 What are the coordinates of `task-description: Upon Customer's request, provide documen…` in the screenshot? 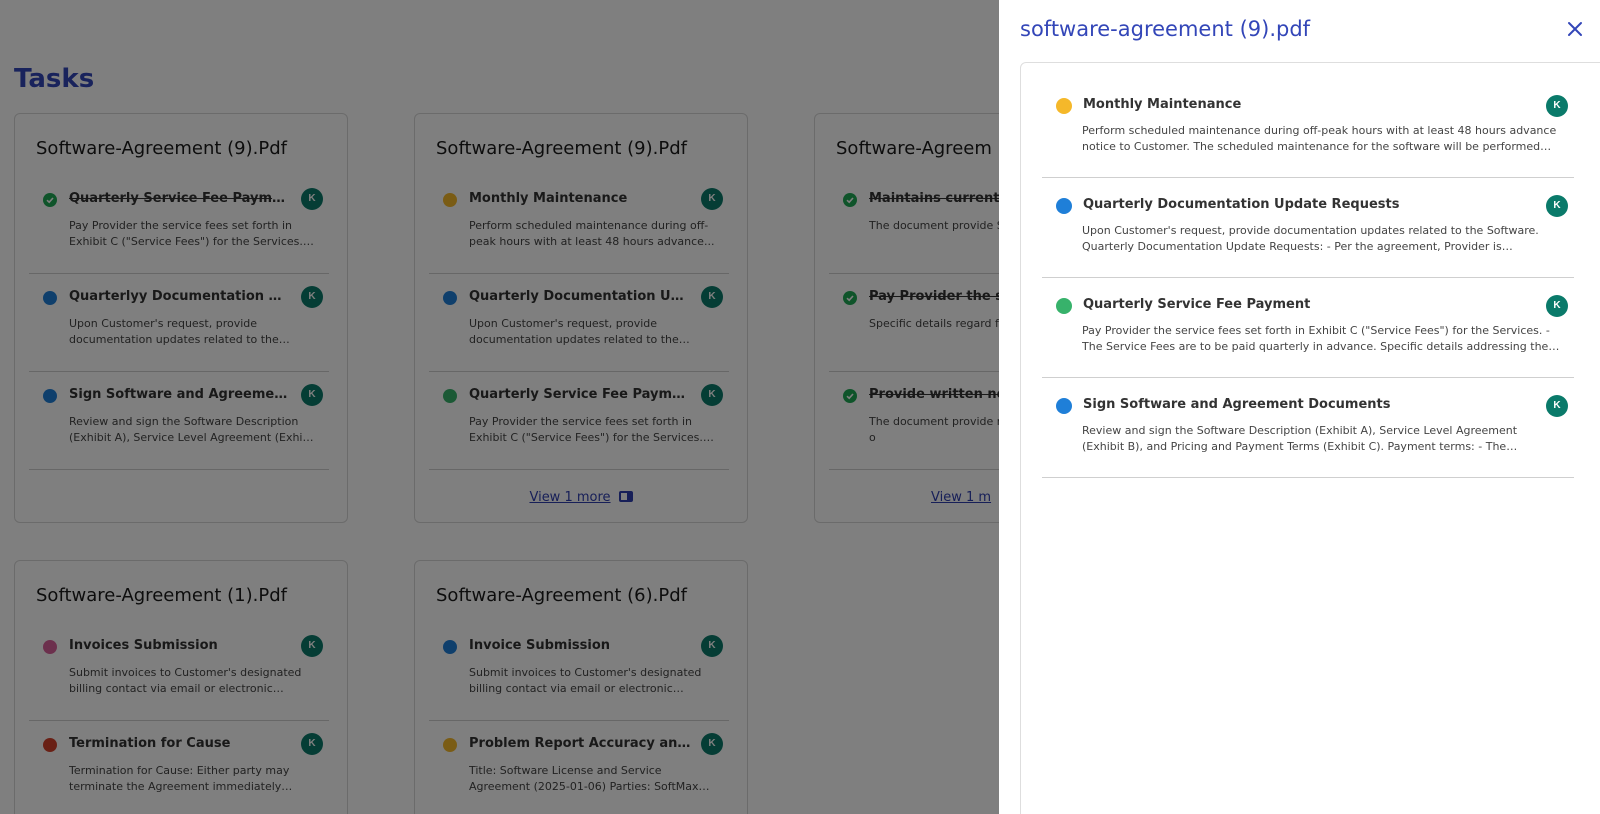 It's located at (1310, 238).